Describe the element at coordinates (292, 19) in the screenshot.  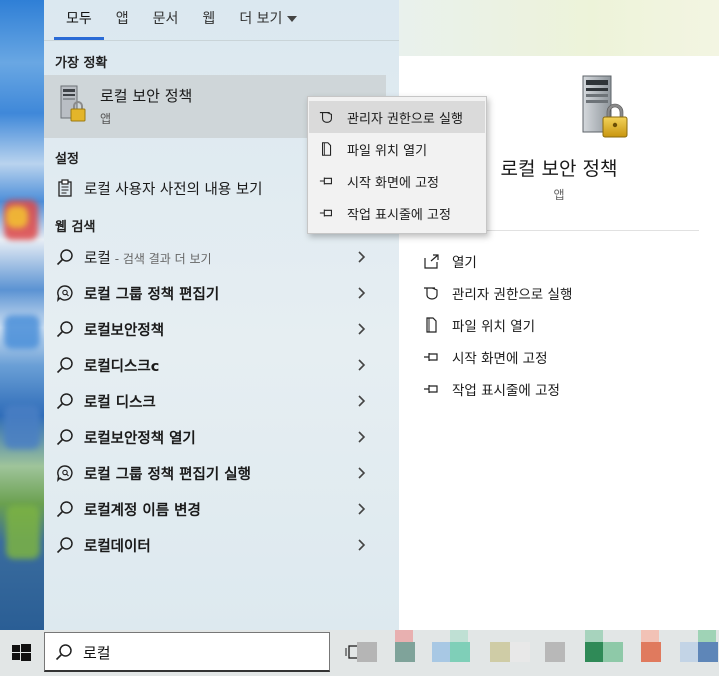
I see `chevron-down-icon` at that location.